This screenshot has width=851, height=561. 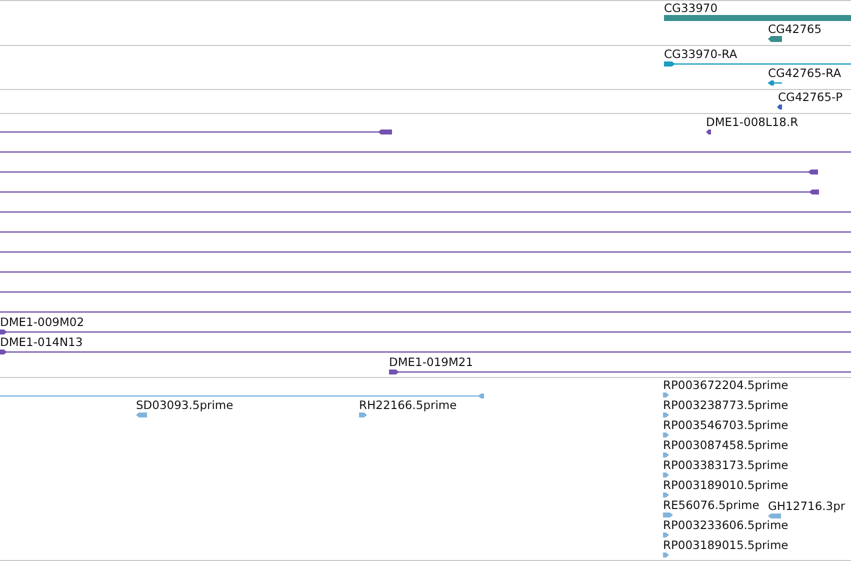 What do you see at coordinates (752, 122) in the screenshot?
I see `feature-label: DME1-008L18.R` at bounding box center [752, 122].